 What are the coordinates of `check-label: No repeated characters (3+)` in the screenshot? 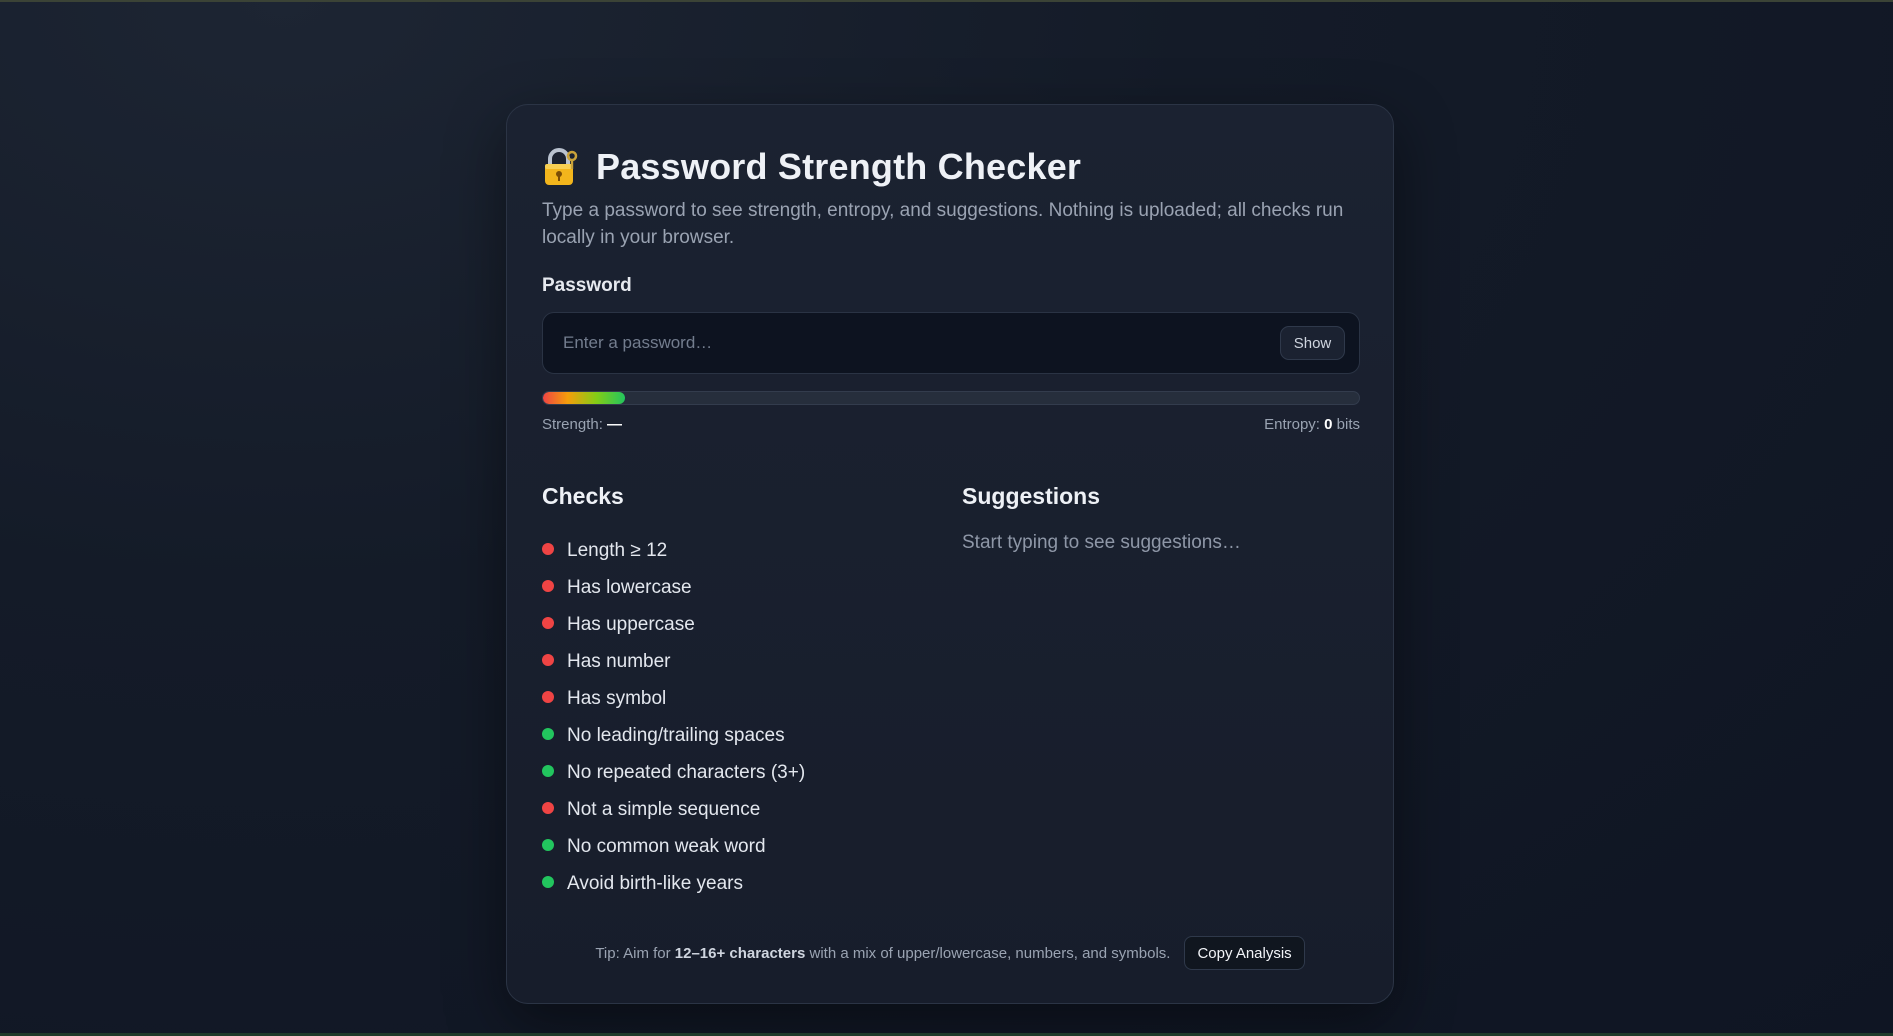 It's located at (686, 772).